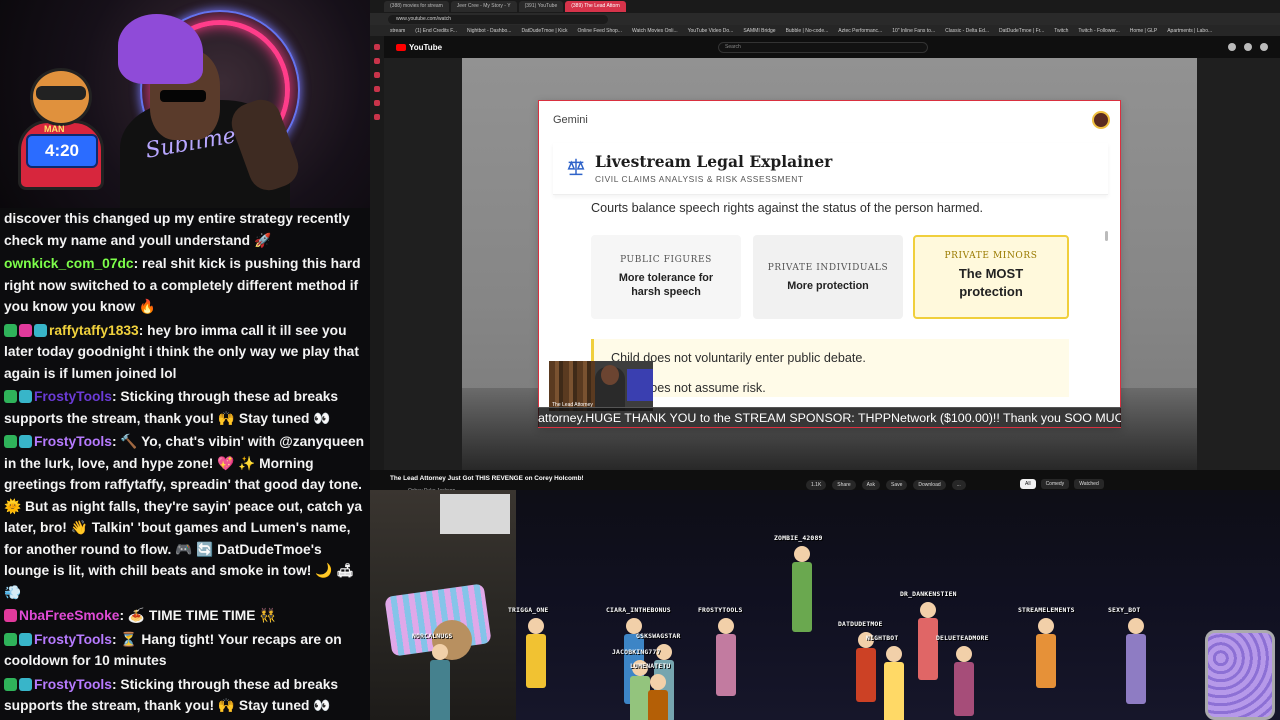 The width and height of the screenshot is (1280, 720). Describe the element at coordinates (61, 93) in the screenshot. I see `bear-glasses` at that location.